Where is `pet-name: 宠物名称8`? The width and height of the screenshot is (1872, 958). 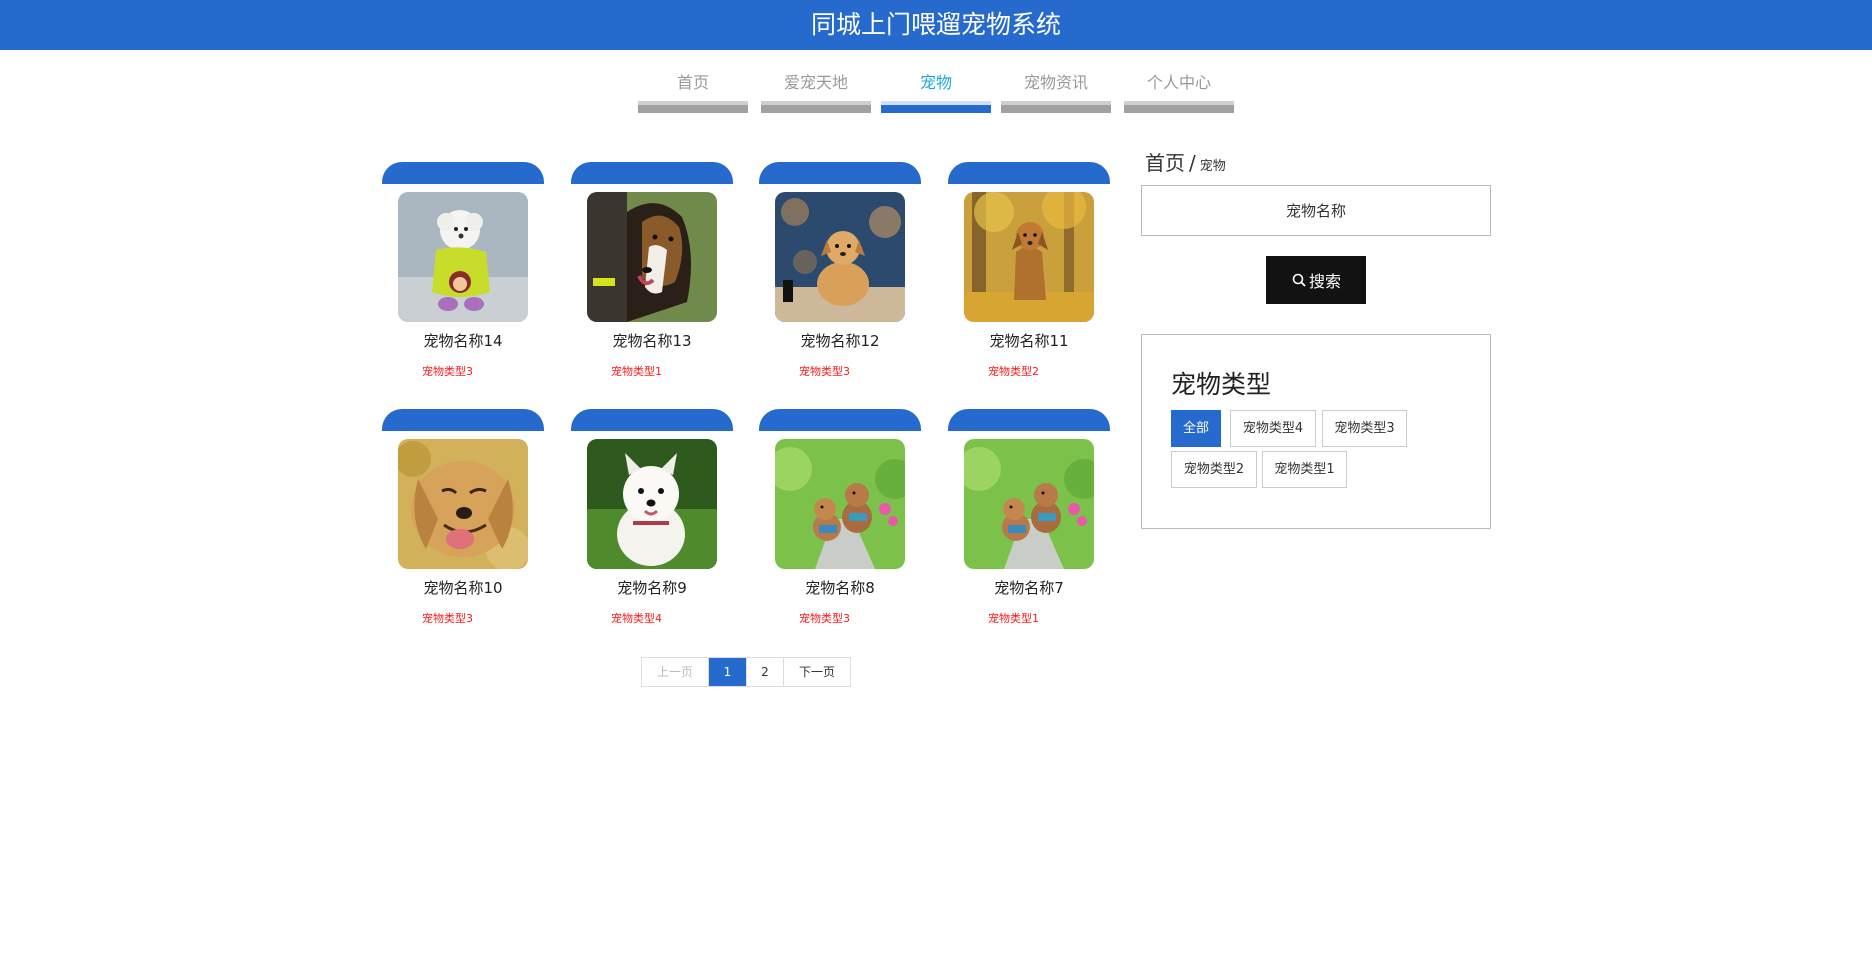 pet-name: 宠物名称8 is located at coordinates (840, 588).